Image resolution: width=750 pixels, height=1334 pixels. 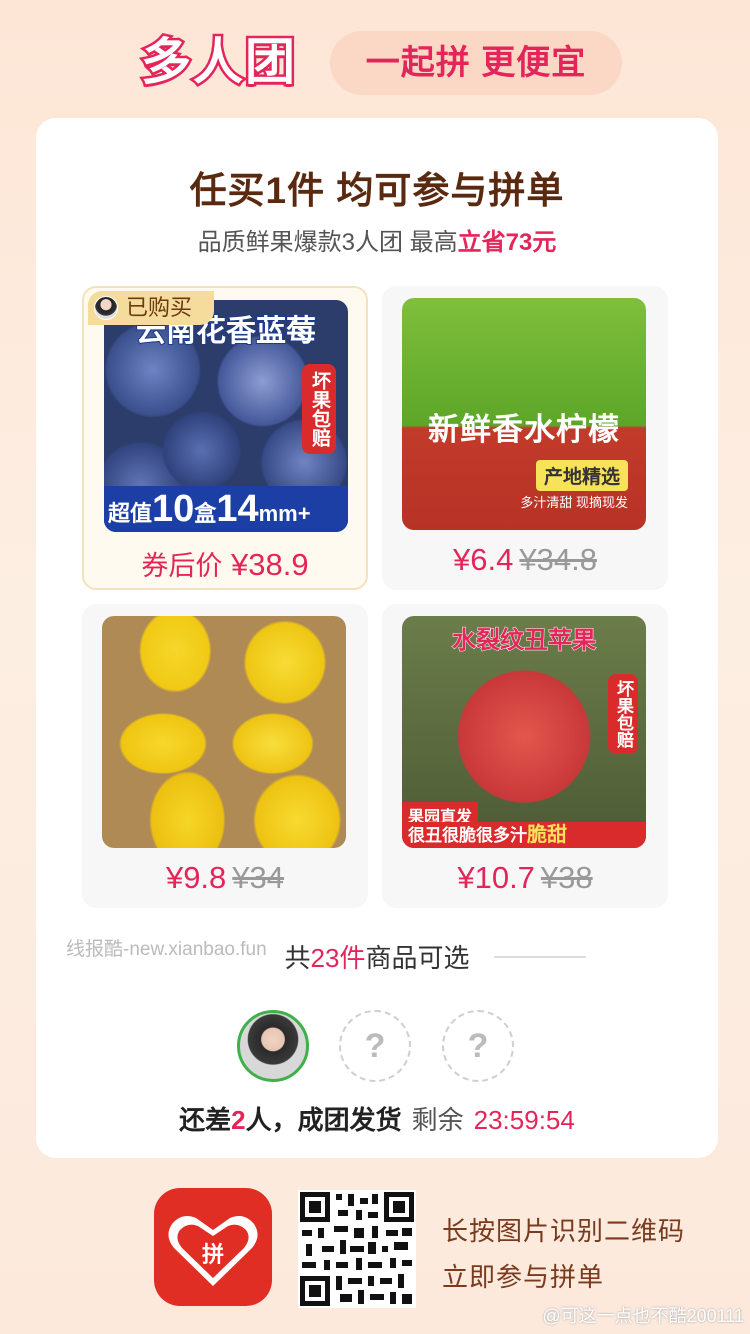 I want to click on product-count: 共23件商品可选, so click(x=377, y=958).